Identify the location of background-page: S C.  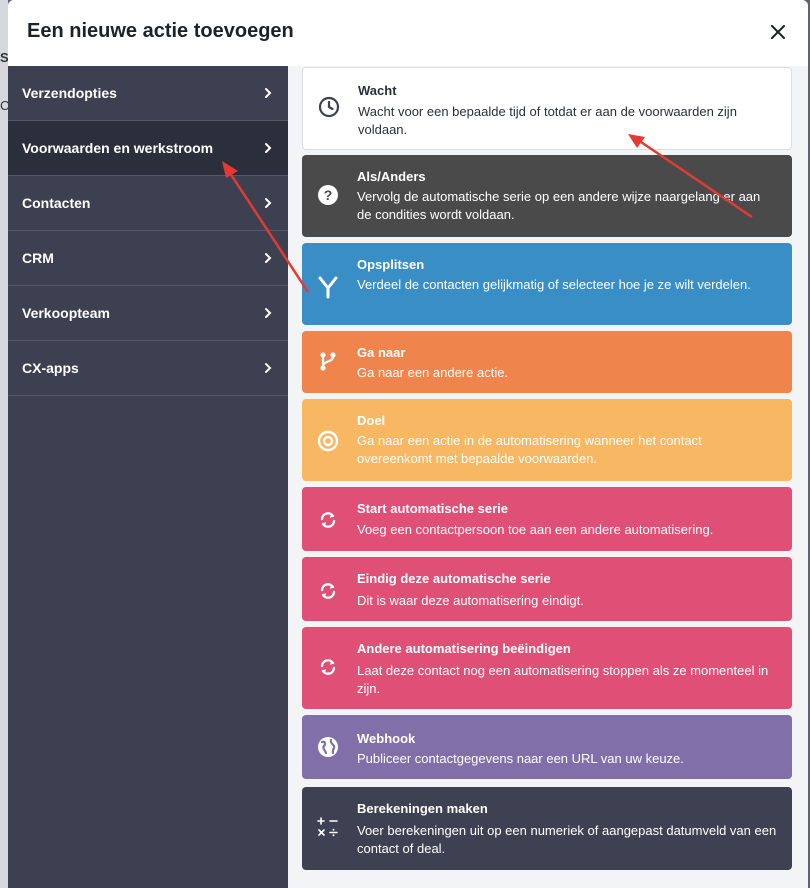
(4, 444).